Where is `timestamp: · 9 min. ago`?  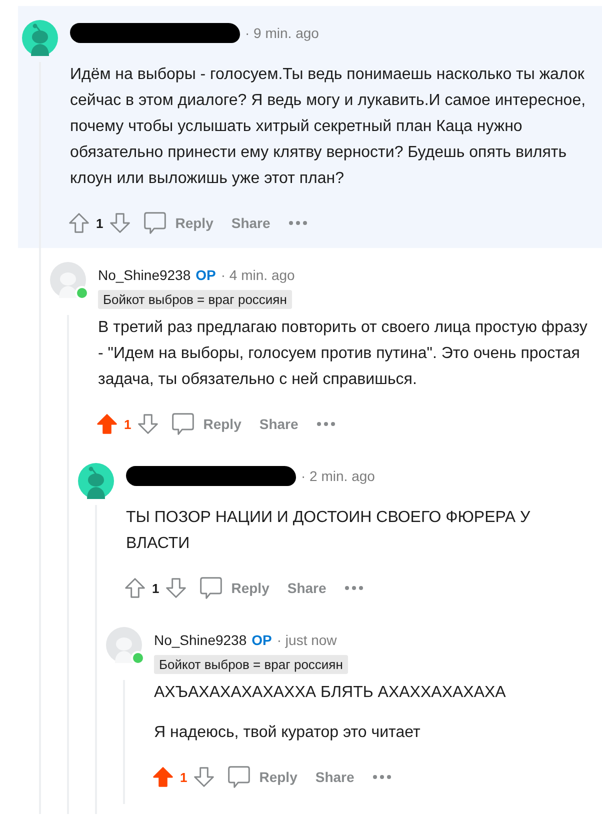
timestamp: · 9 min. ago is located at coordinates (282, 33).